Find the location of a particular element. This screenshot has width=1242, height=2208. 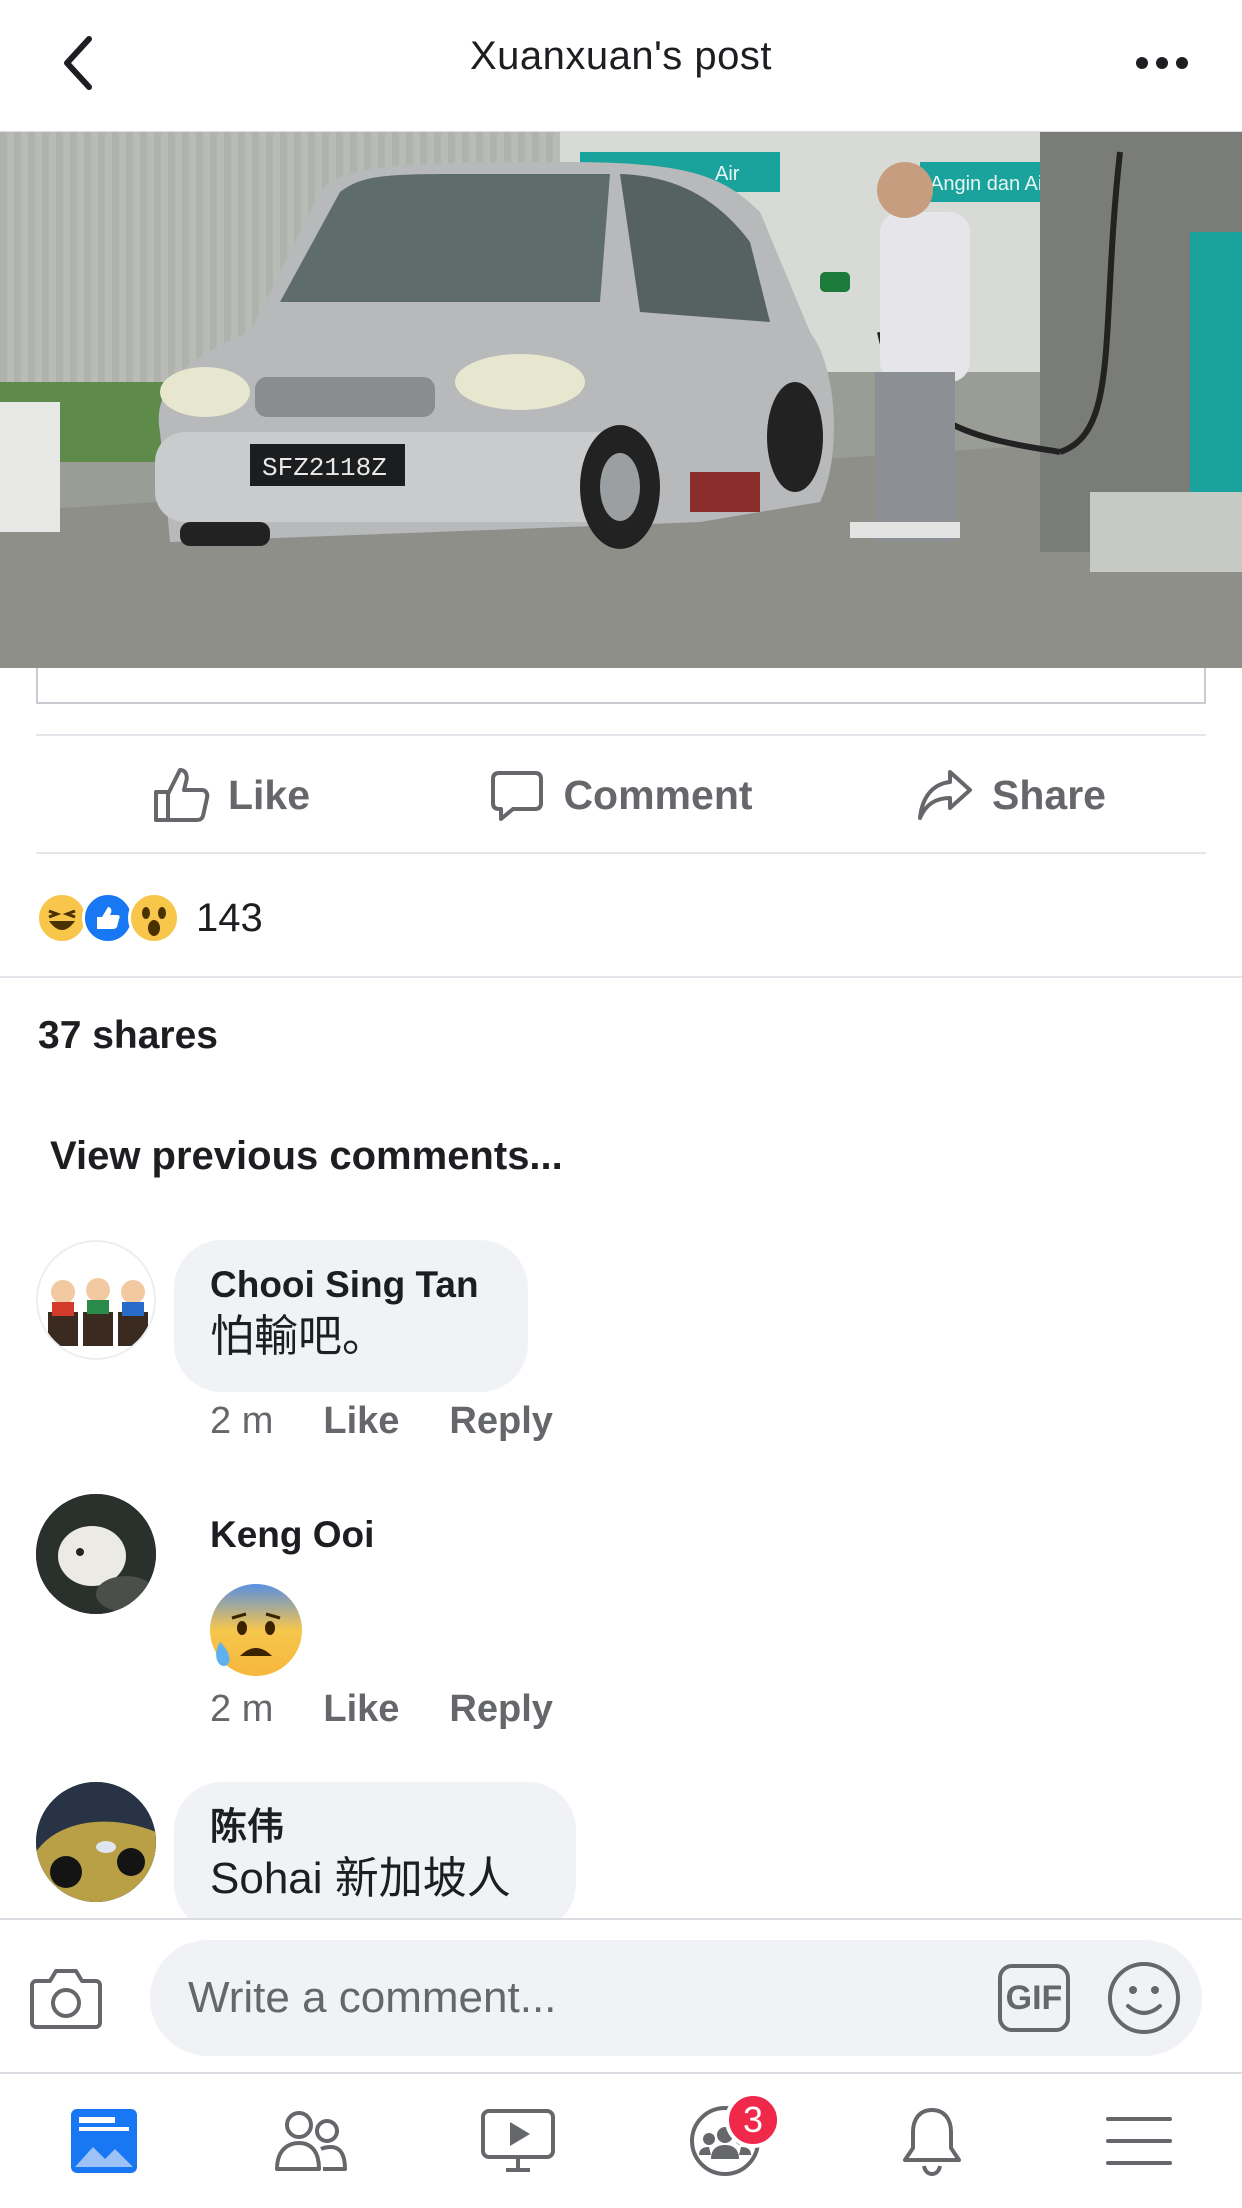

friends-icon is located at coordinates (310, 2141).